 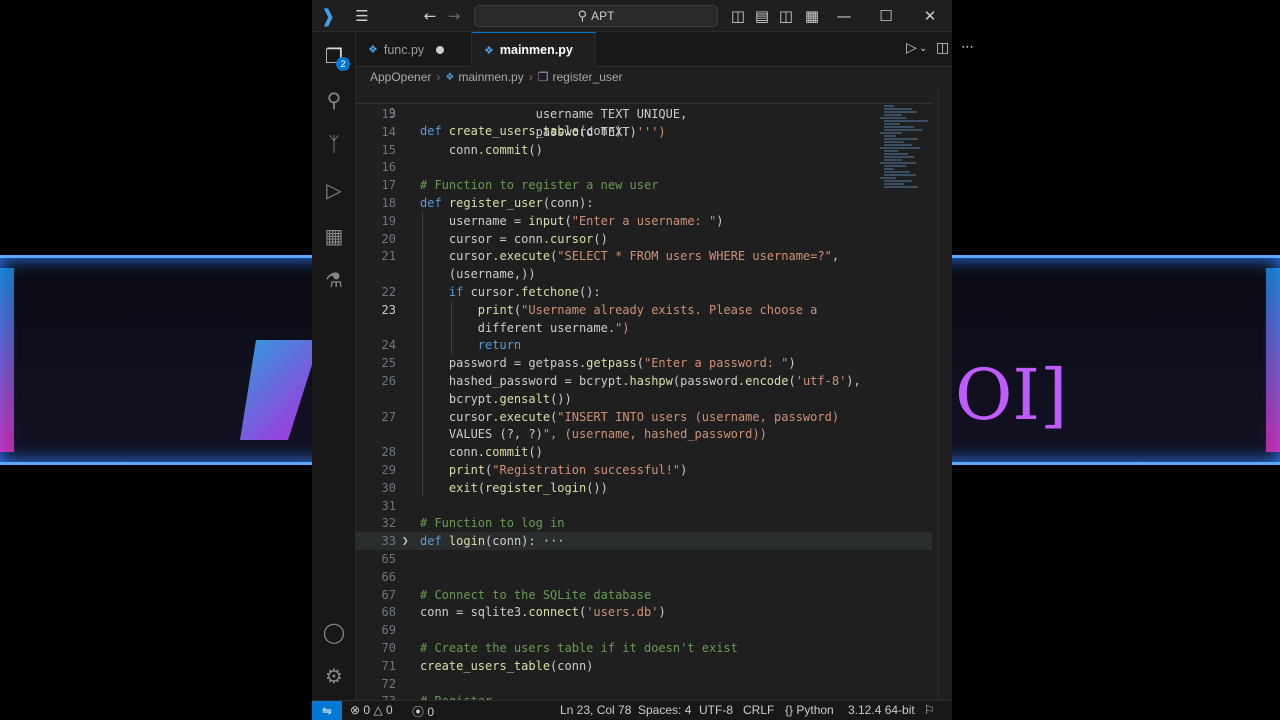 I want to click on line-number: 69, so click(x=388, y=630).